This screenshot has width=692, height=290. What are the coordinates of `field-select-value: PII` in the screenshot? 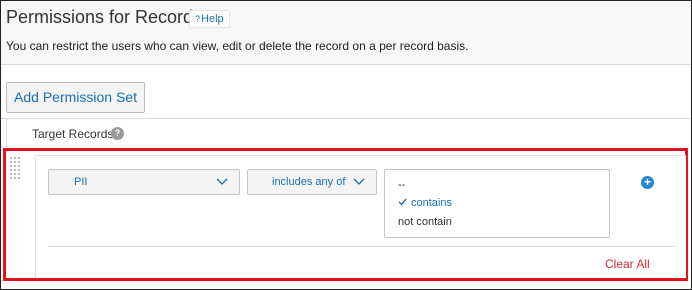 It's located at (81, 182).